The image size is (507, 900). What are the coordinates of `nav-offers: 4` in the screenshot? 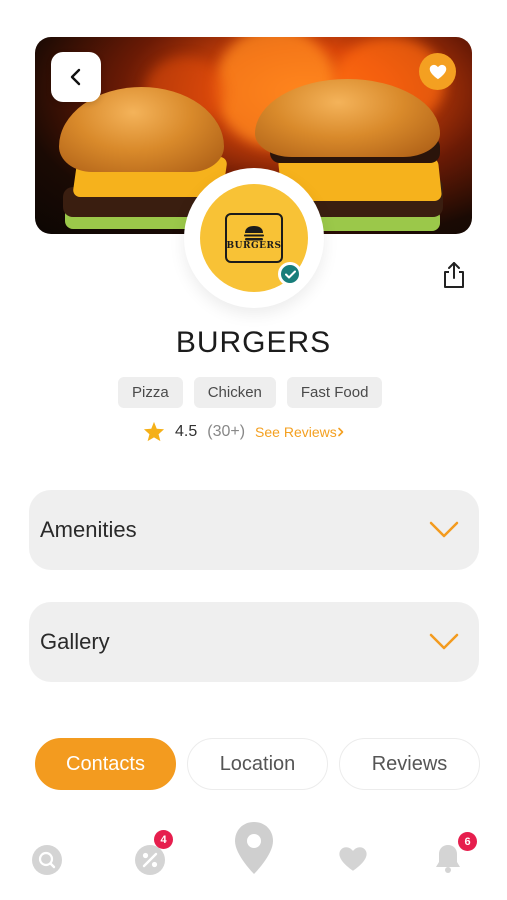 It's located at (153, 853).